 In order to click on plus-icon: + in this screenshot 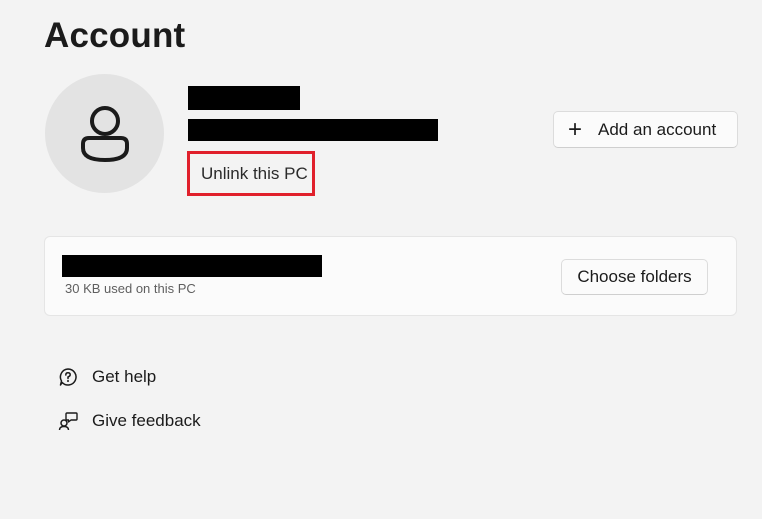, I will do `click(575, 129)`.